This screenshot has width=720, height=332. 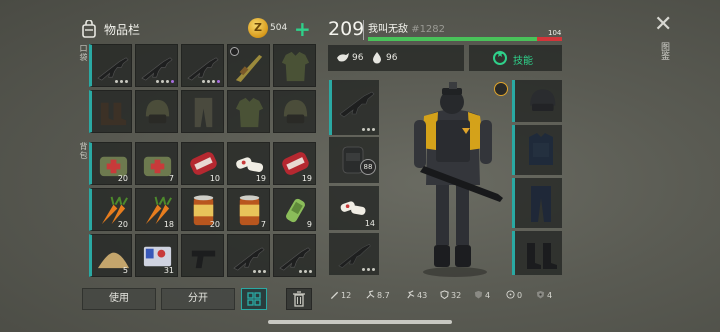 I want to click on backpack-icon, so click(x=89, y=29).